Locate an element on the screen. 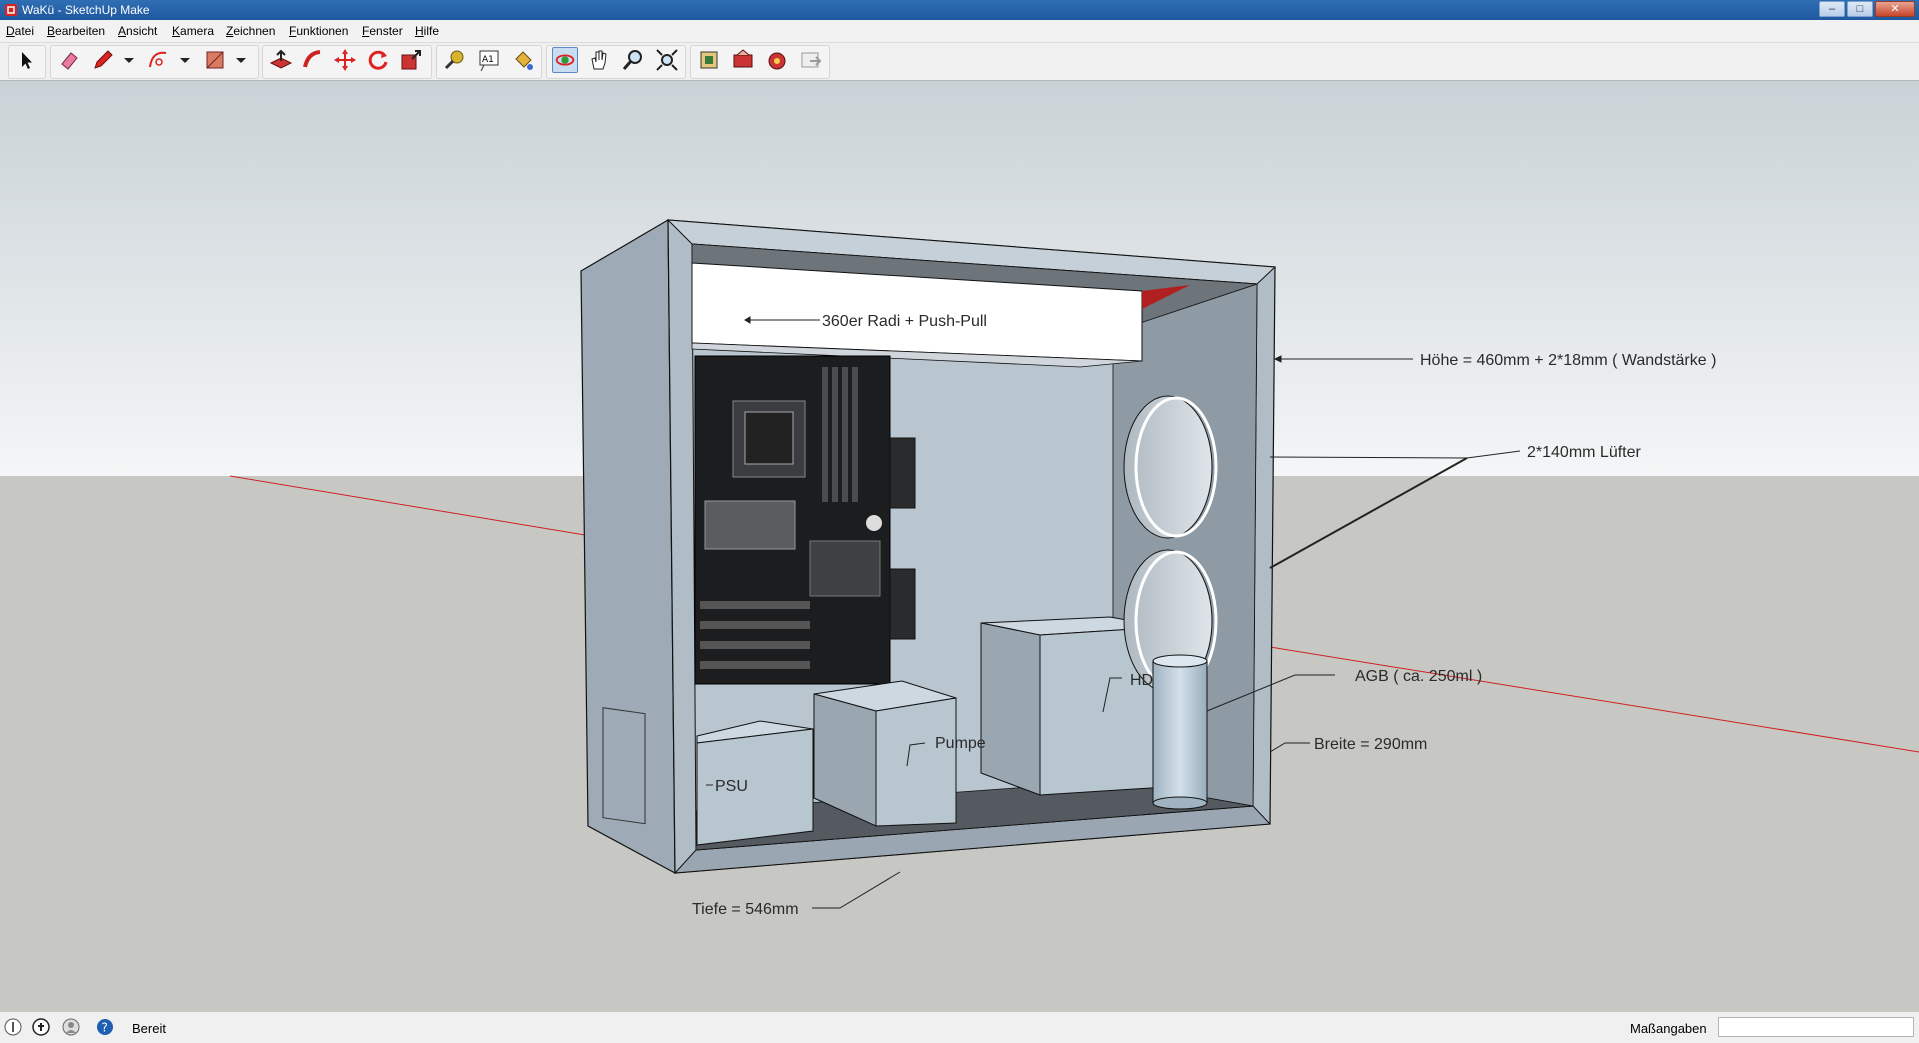  pencil-dropdown-chevron-icon is located at coordinates (129, 60).